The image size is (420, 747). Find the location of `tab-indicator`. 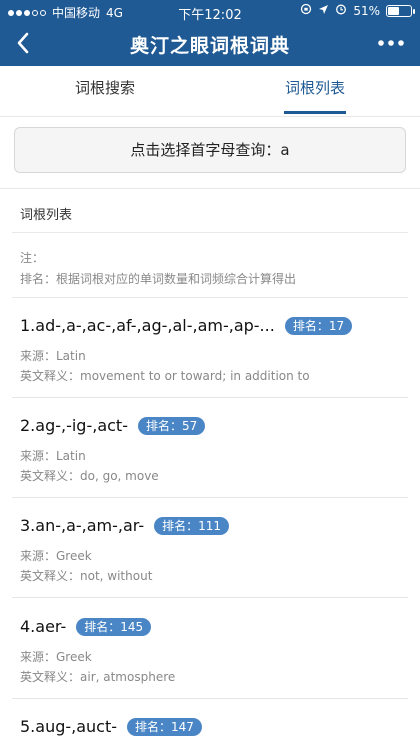

tab-indicator is located at coordinates (315, 112).